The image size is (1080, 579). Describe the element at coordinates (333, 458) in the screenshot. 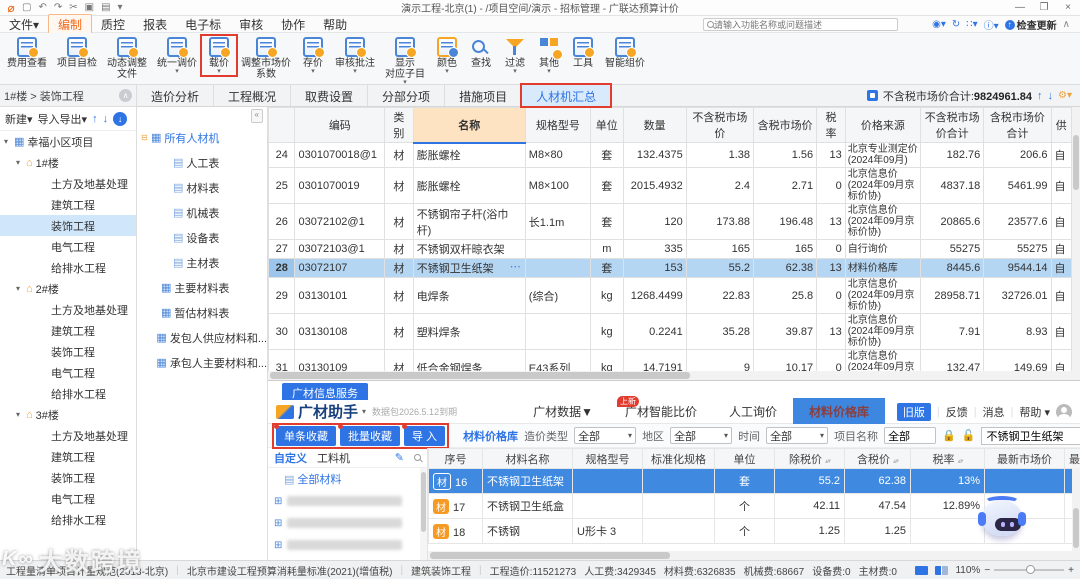

I see `tab-labor-material-machine: 工料机` at that location.